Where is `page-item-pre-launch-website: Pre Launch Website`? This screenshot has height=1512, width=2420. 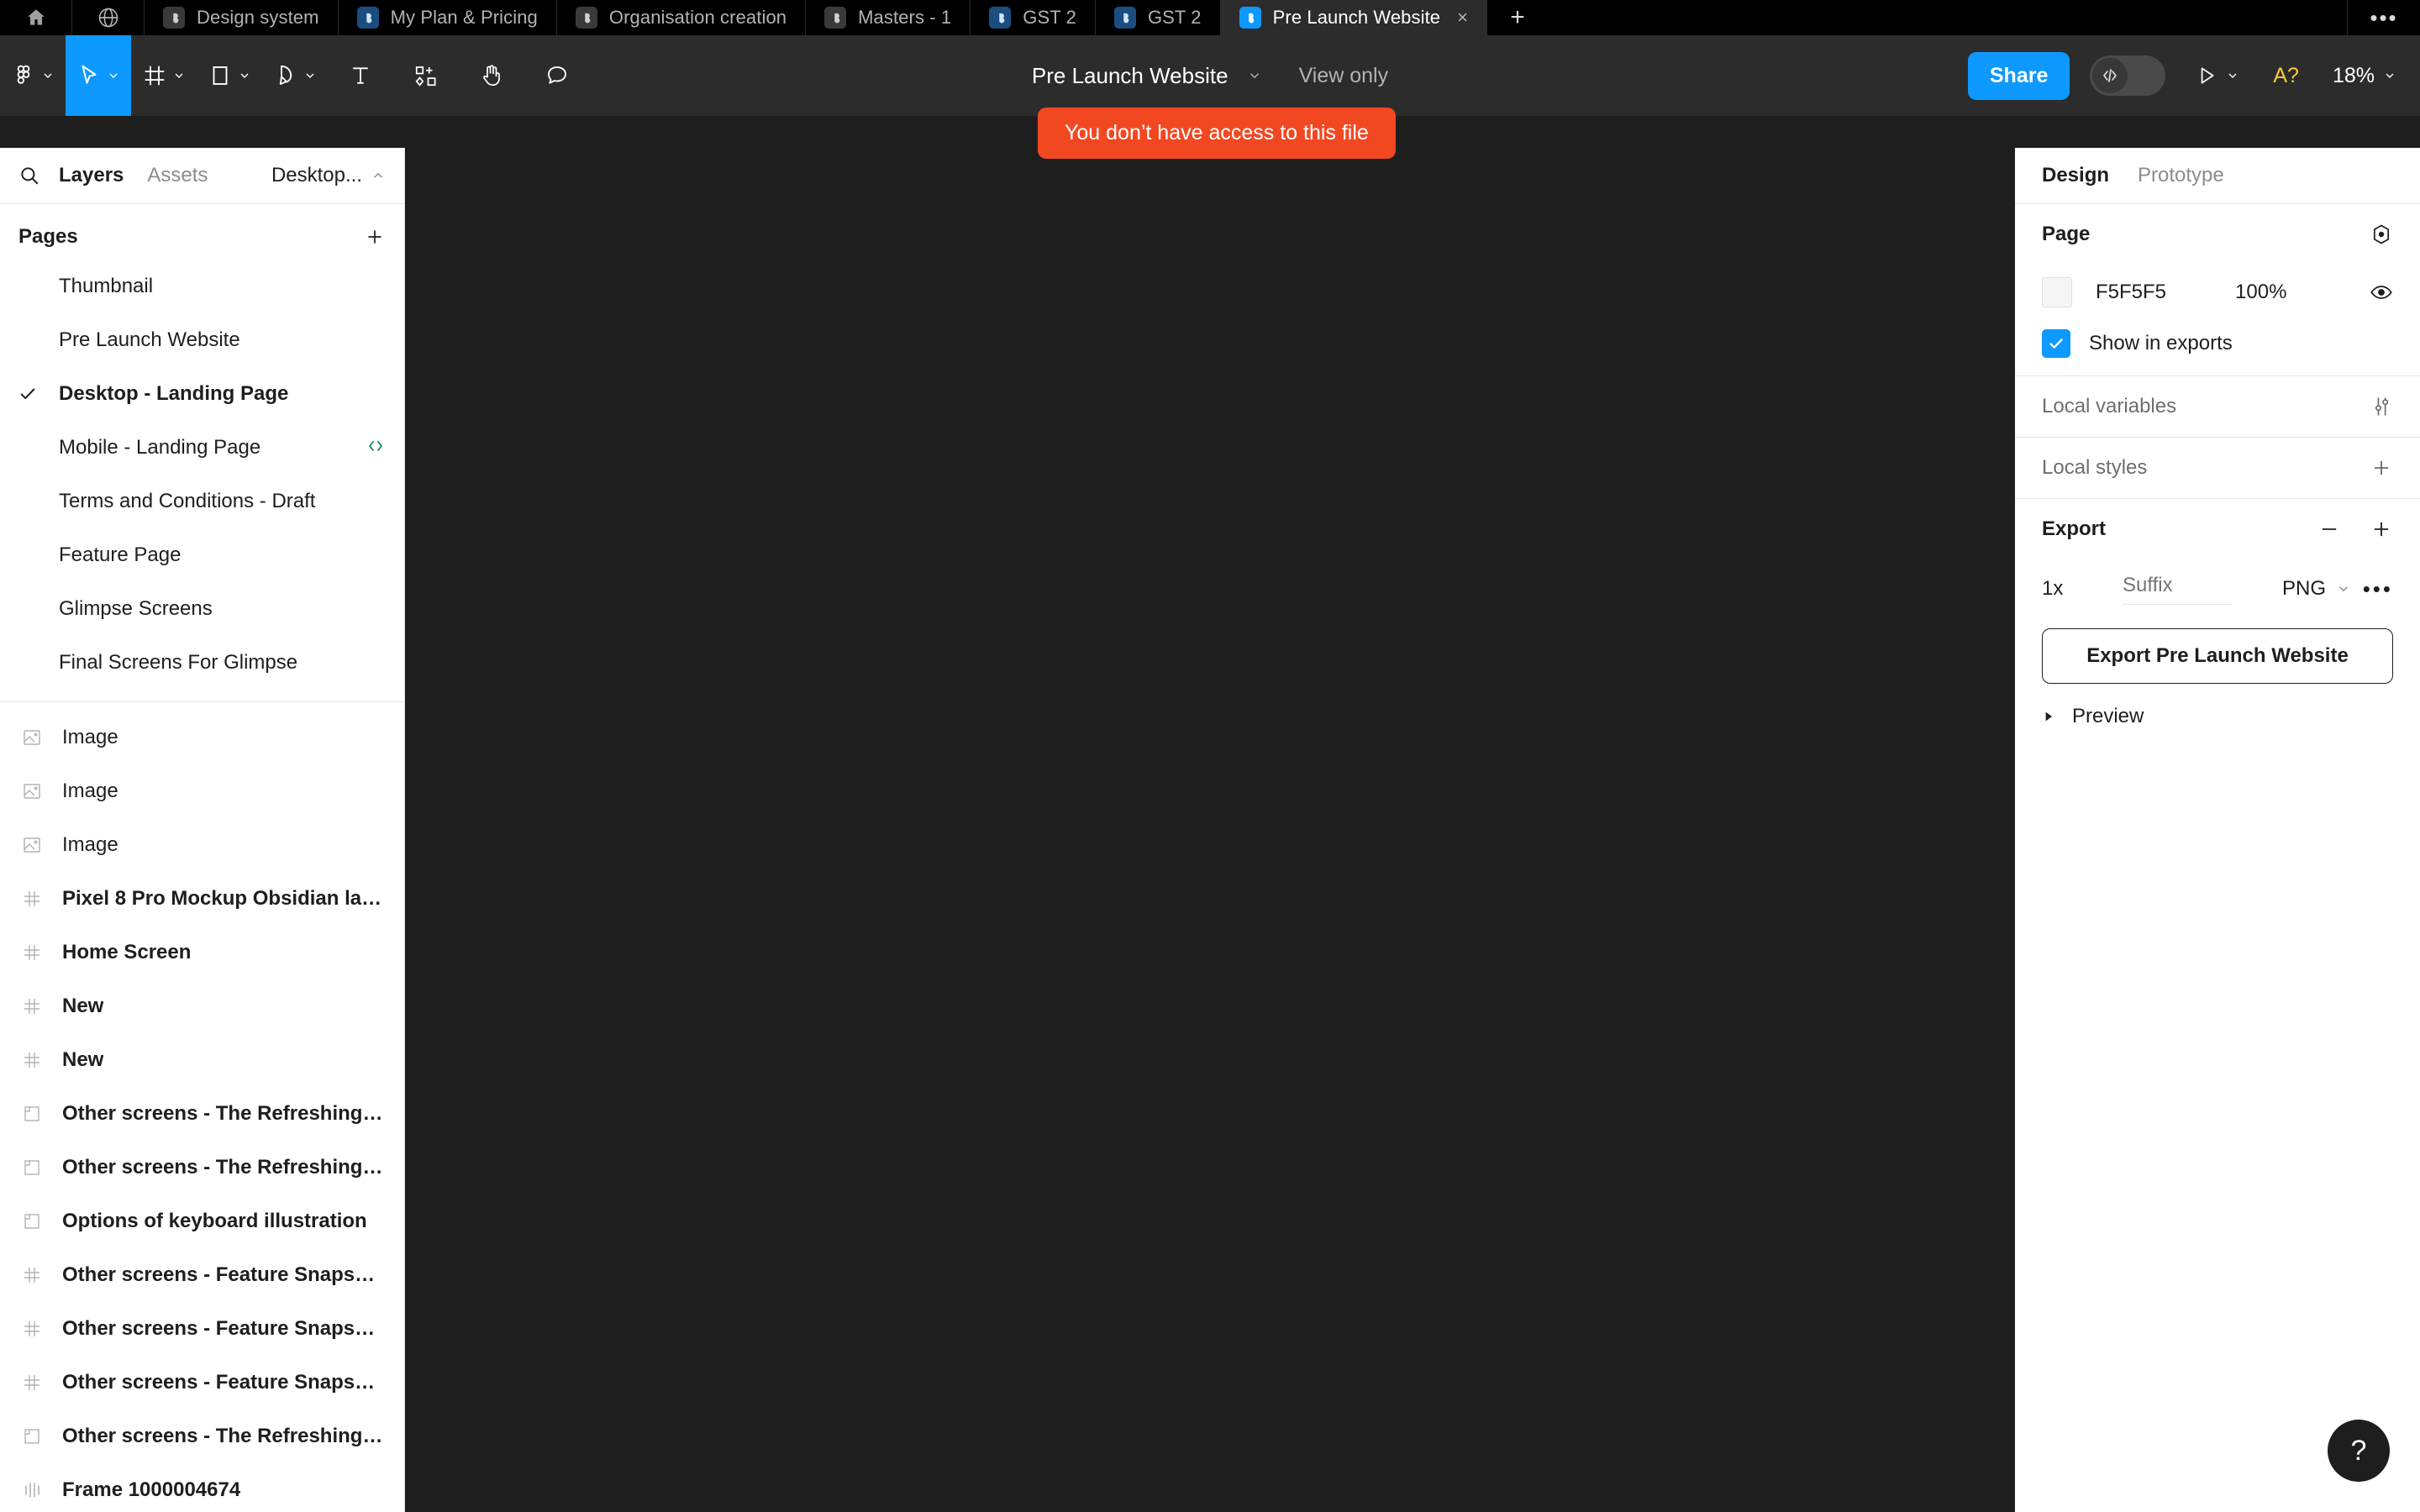
page-item-pre-launch-website: Pre Launch Website is located at coordinates (202, 340).